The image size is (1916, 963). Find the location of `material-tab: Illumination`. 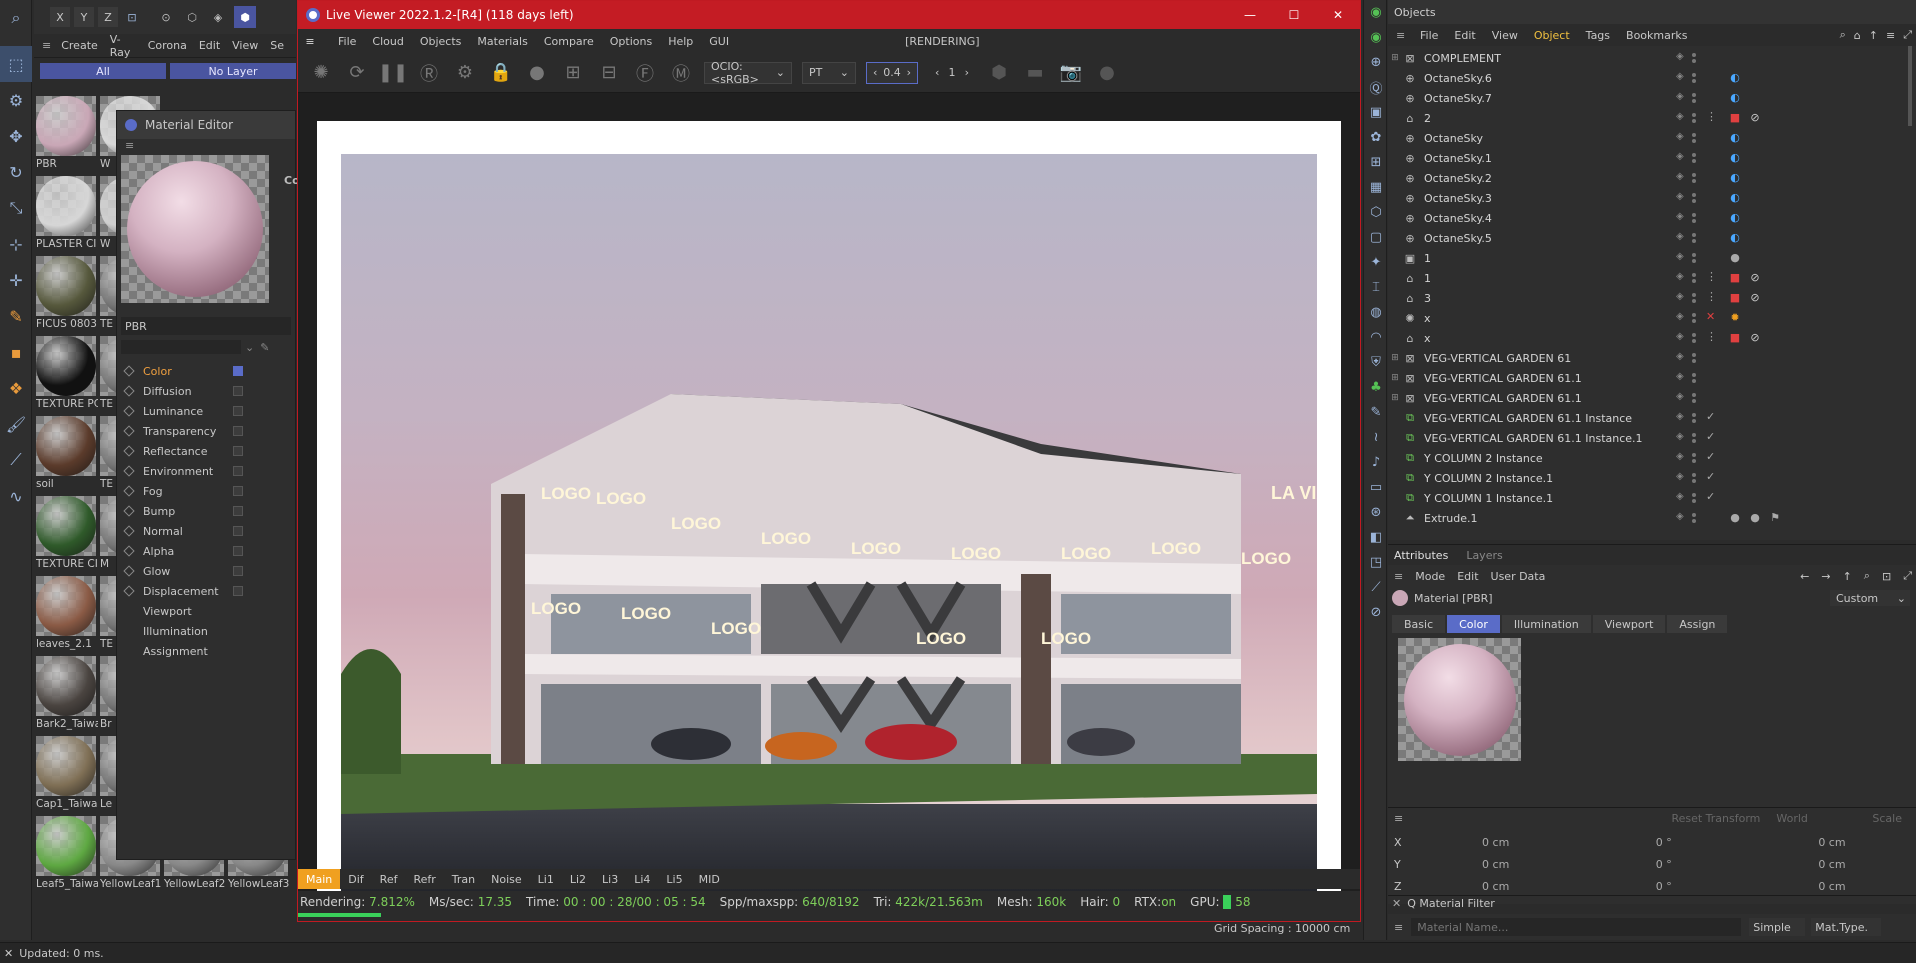

material-tab: Illumination is located at coordinates (1546, 624).